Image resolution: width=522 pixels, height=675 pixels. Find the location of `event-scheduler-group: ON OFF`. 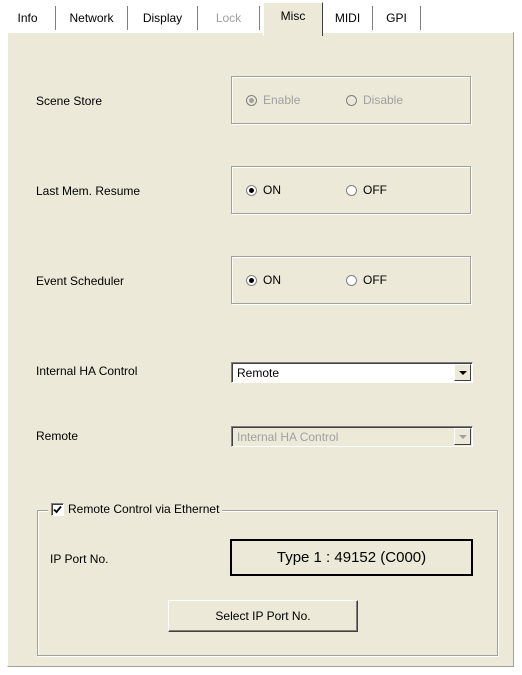

event-scheduler-group: ON OFF is located at coordinates (351, 280).